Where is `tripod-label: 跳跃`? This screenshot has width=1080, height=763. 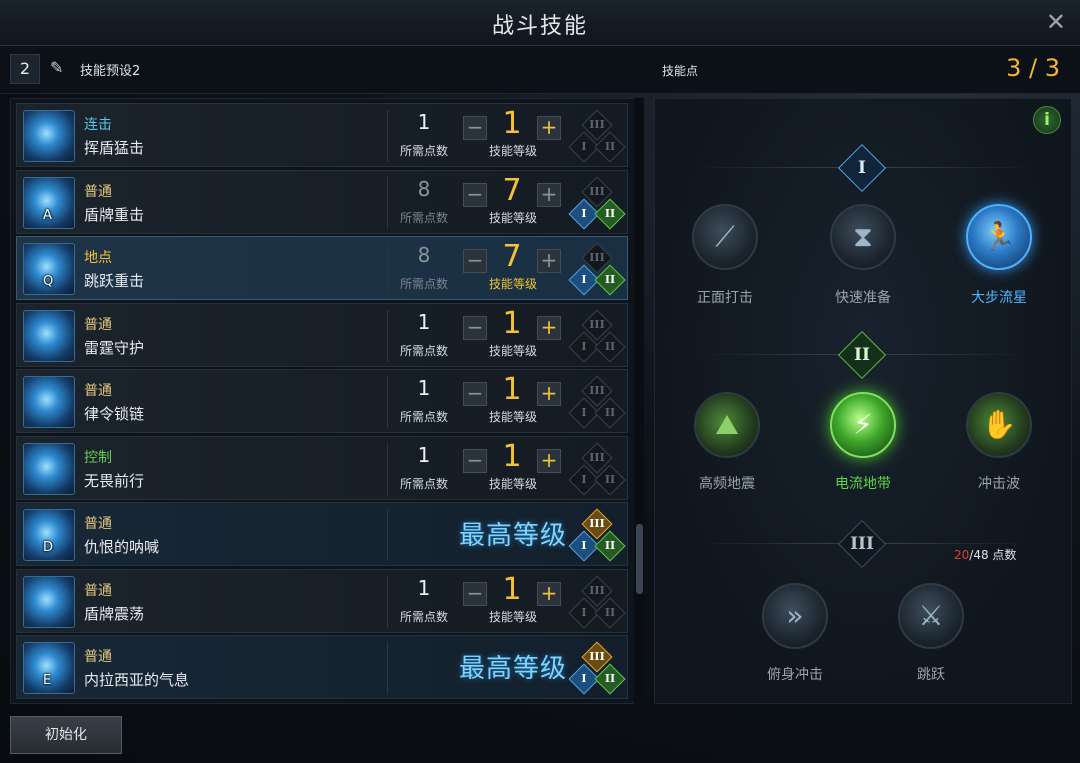
tripod-label: 跳跃 is located at coordinates (931, 675).